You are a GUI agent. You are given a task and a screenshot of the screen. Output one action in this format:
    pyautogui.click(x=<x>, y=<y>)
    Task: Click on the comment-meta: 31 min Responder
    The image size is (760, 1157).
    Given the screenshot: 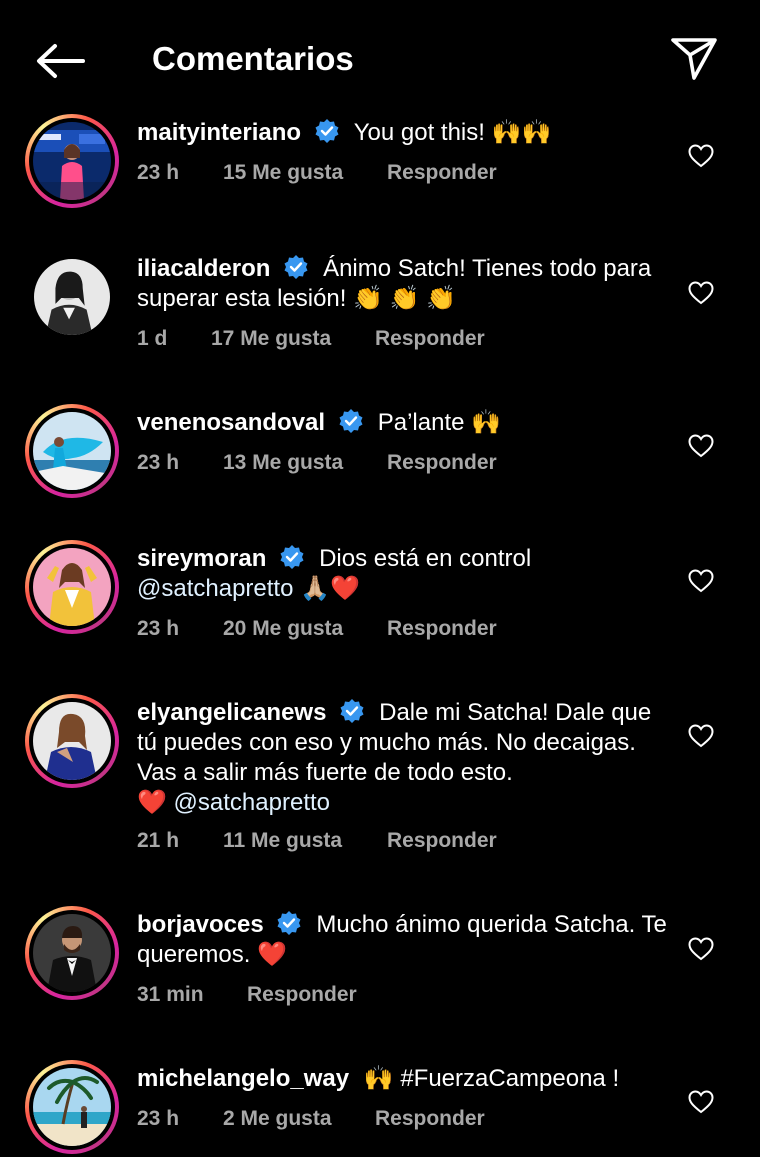 What is the action you would take?
    pyautogui.click(x=247, y=995)
    